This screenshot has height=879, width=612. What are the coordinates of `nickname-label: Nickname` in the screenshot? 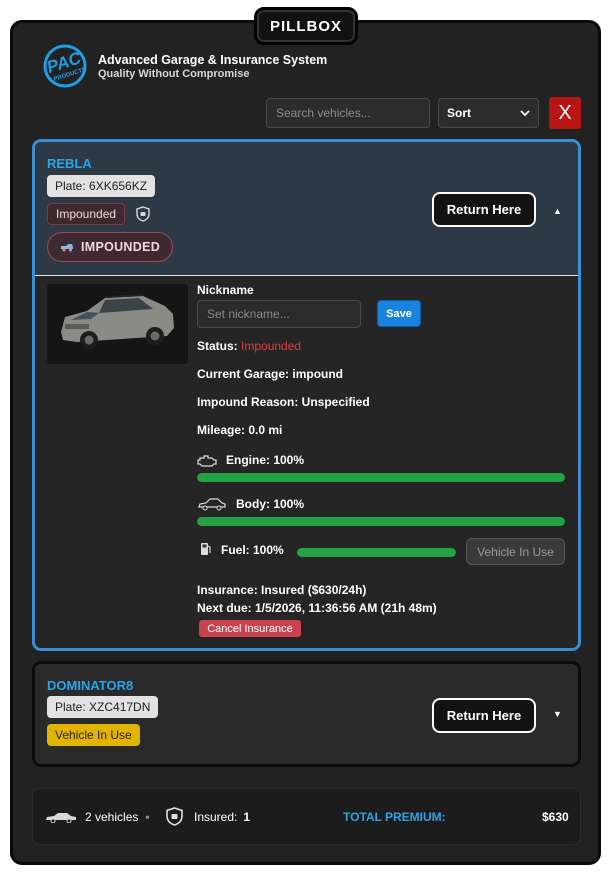 It's located at (225, 290).